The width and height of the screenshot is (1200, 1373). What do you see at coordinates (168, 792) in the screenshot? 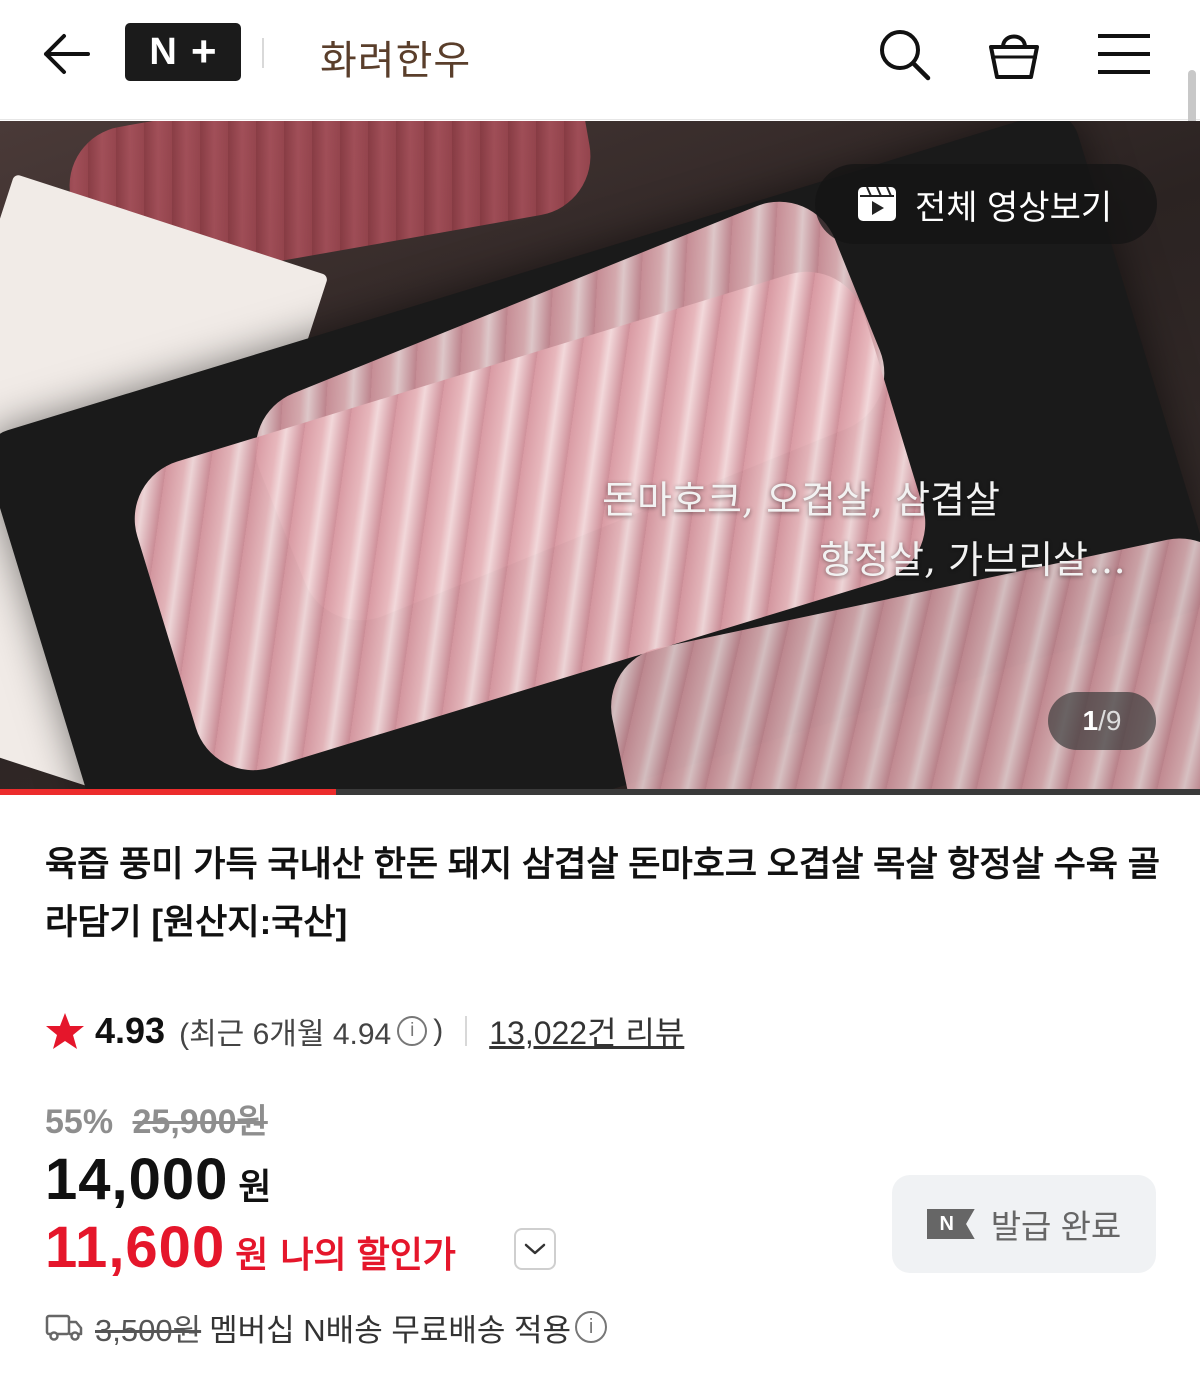
I see `media-progress-fill` at bounding box center [168, 792].